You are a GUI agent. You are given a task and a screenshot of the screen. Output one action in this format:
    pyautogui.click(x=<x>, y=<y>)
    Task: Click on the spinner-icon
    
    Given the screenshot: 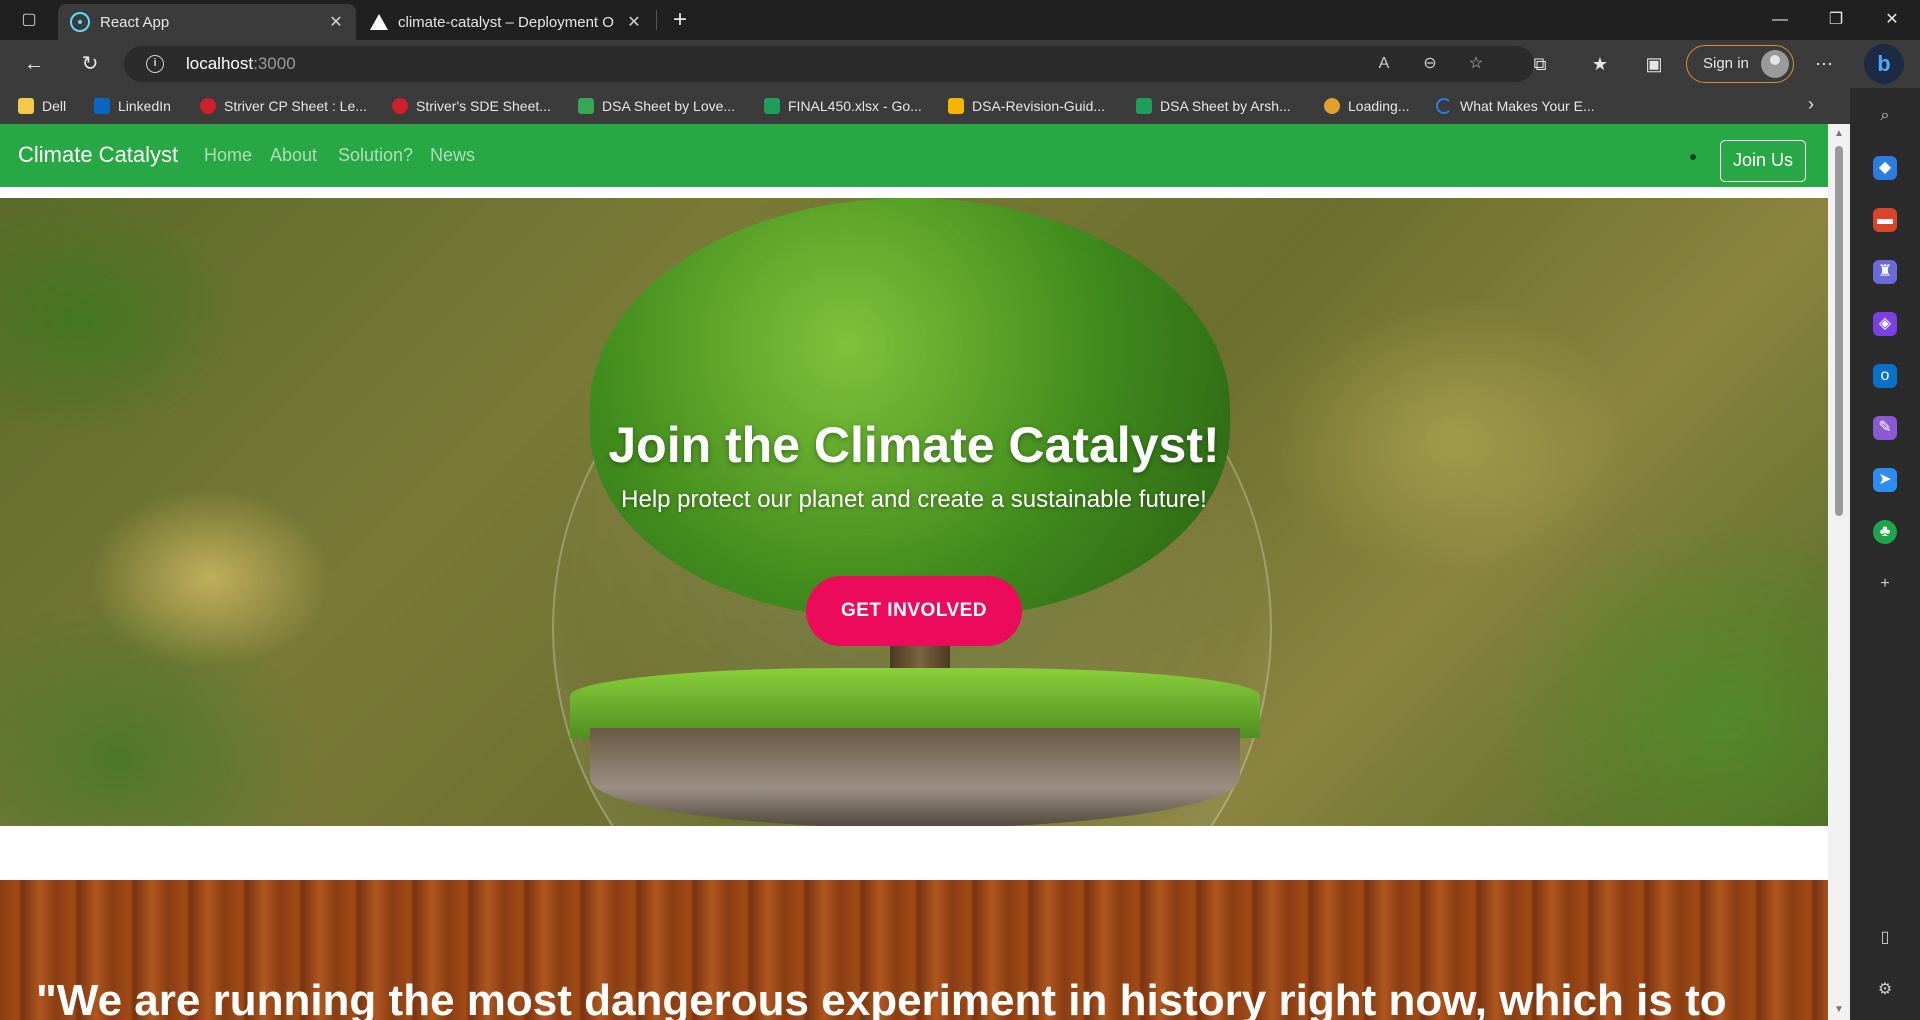 What is the action you would take?
    pyautogui.click(x=1444, y=106)
    